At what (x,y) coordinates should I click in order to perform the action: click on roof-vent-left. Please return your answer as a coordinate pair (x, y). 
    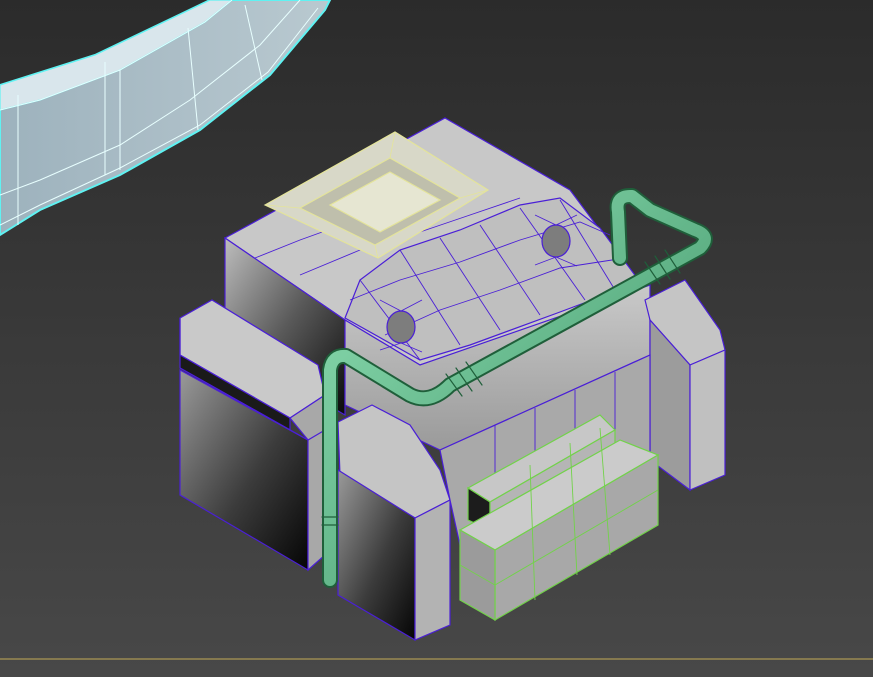
    Looking at the image, I should click on (401, 327).